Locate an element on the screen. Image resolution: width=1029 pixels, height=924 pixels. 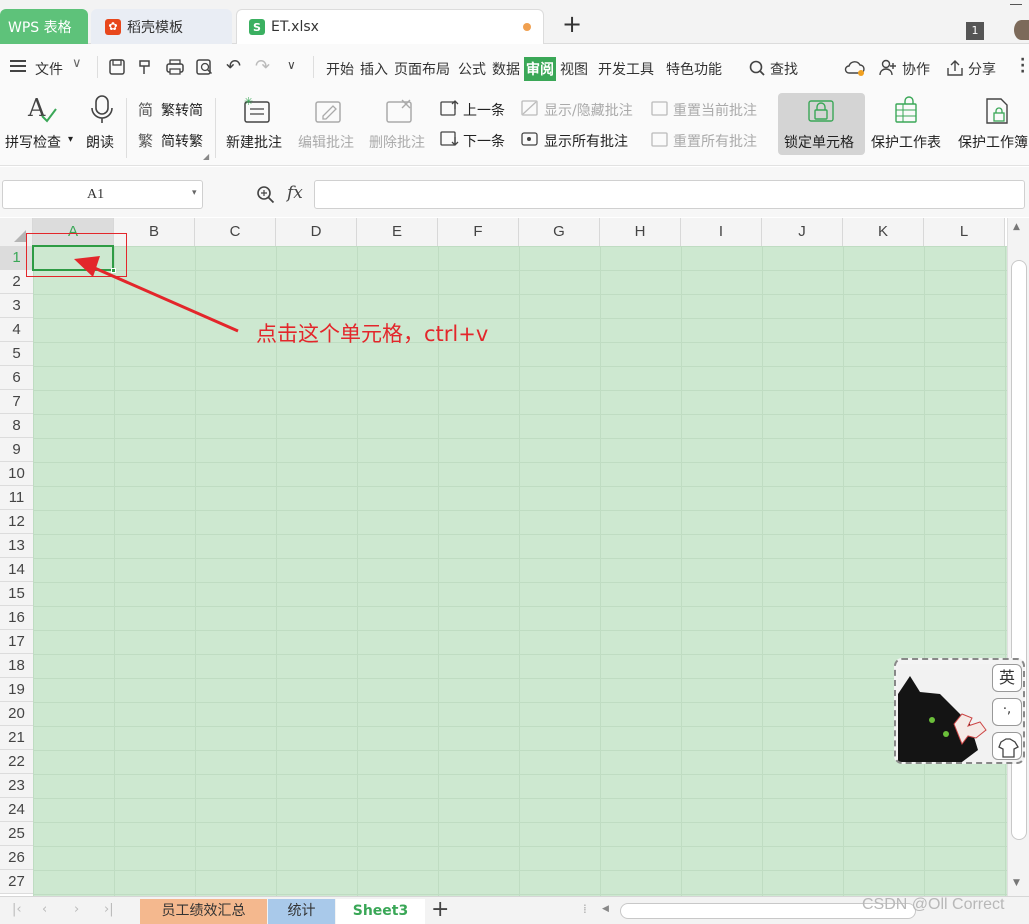
show-hide-comment-button: 显示/隐藏批注 is located at coordinates (588, 110).